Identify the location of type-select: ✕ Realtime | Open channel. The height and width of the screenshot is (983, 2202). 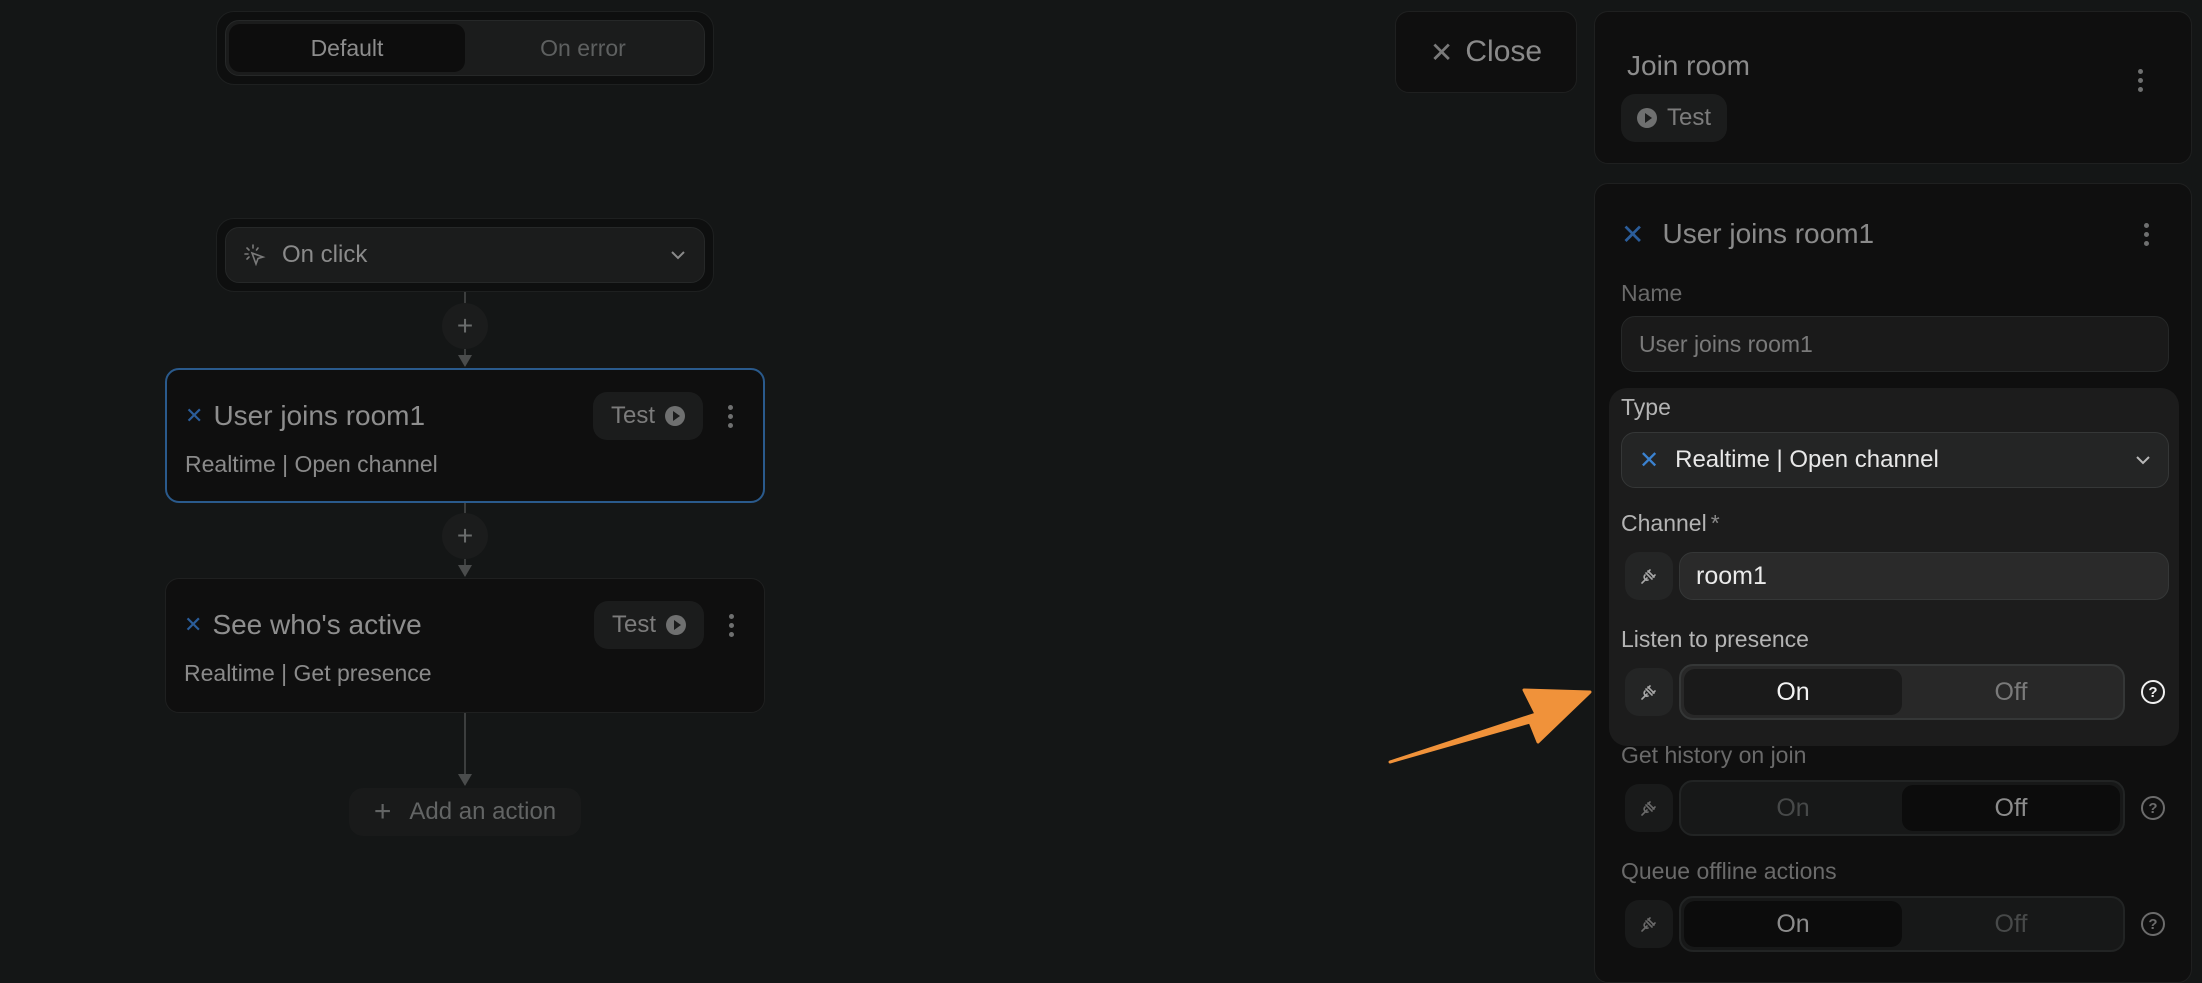
(1895, 460).